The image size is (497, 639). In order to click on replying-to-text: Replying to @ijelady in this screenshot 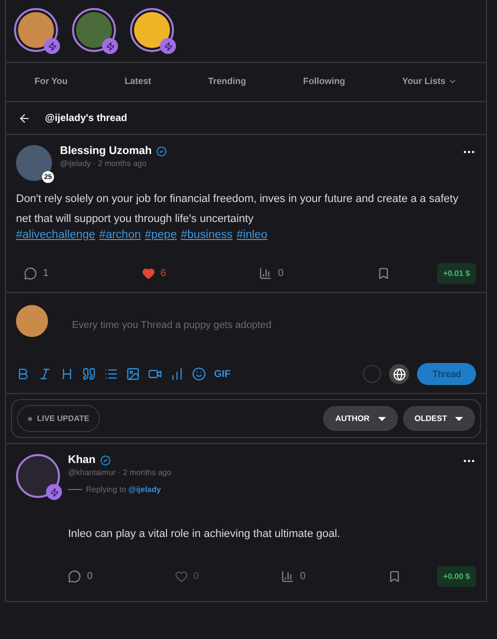, I will do `click(123, 489)`.